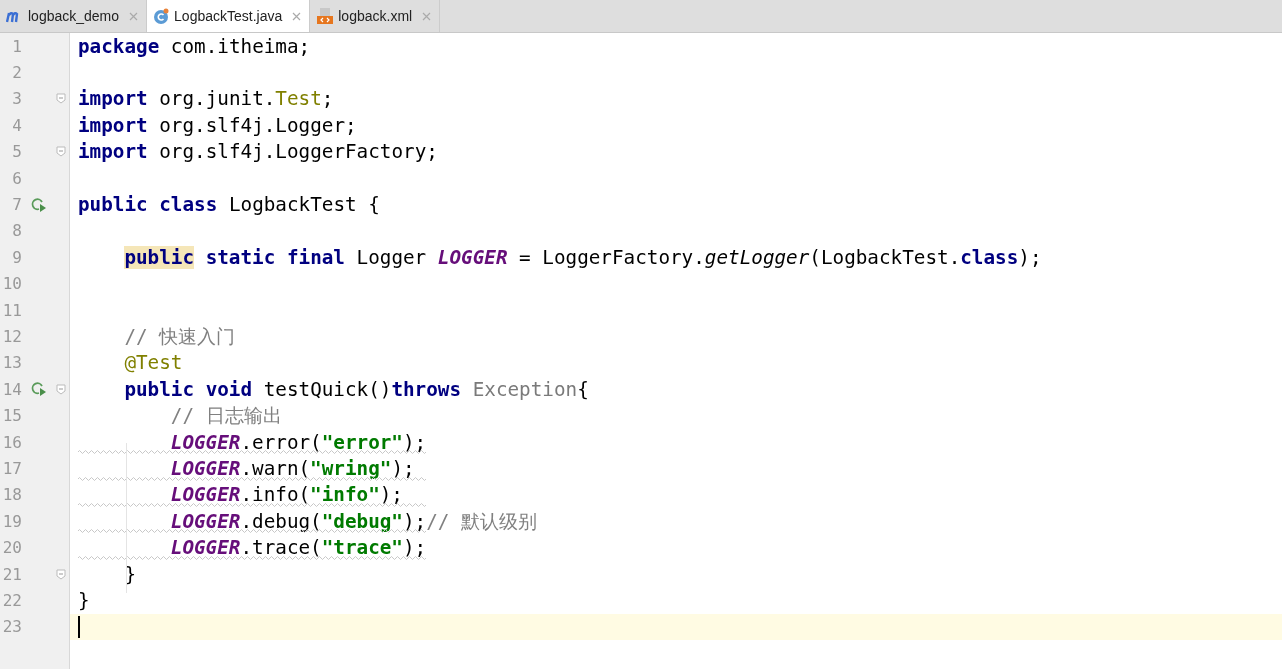  What do you see at coordinates (11, 600) in the screenshot?
I see `line-number: 22` at bounding box center [11, 600].